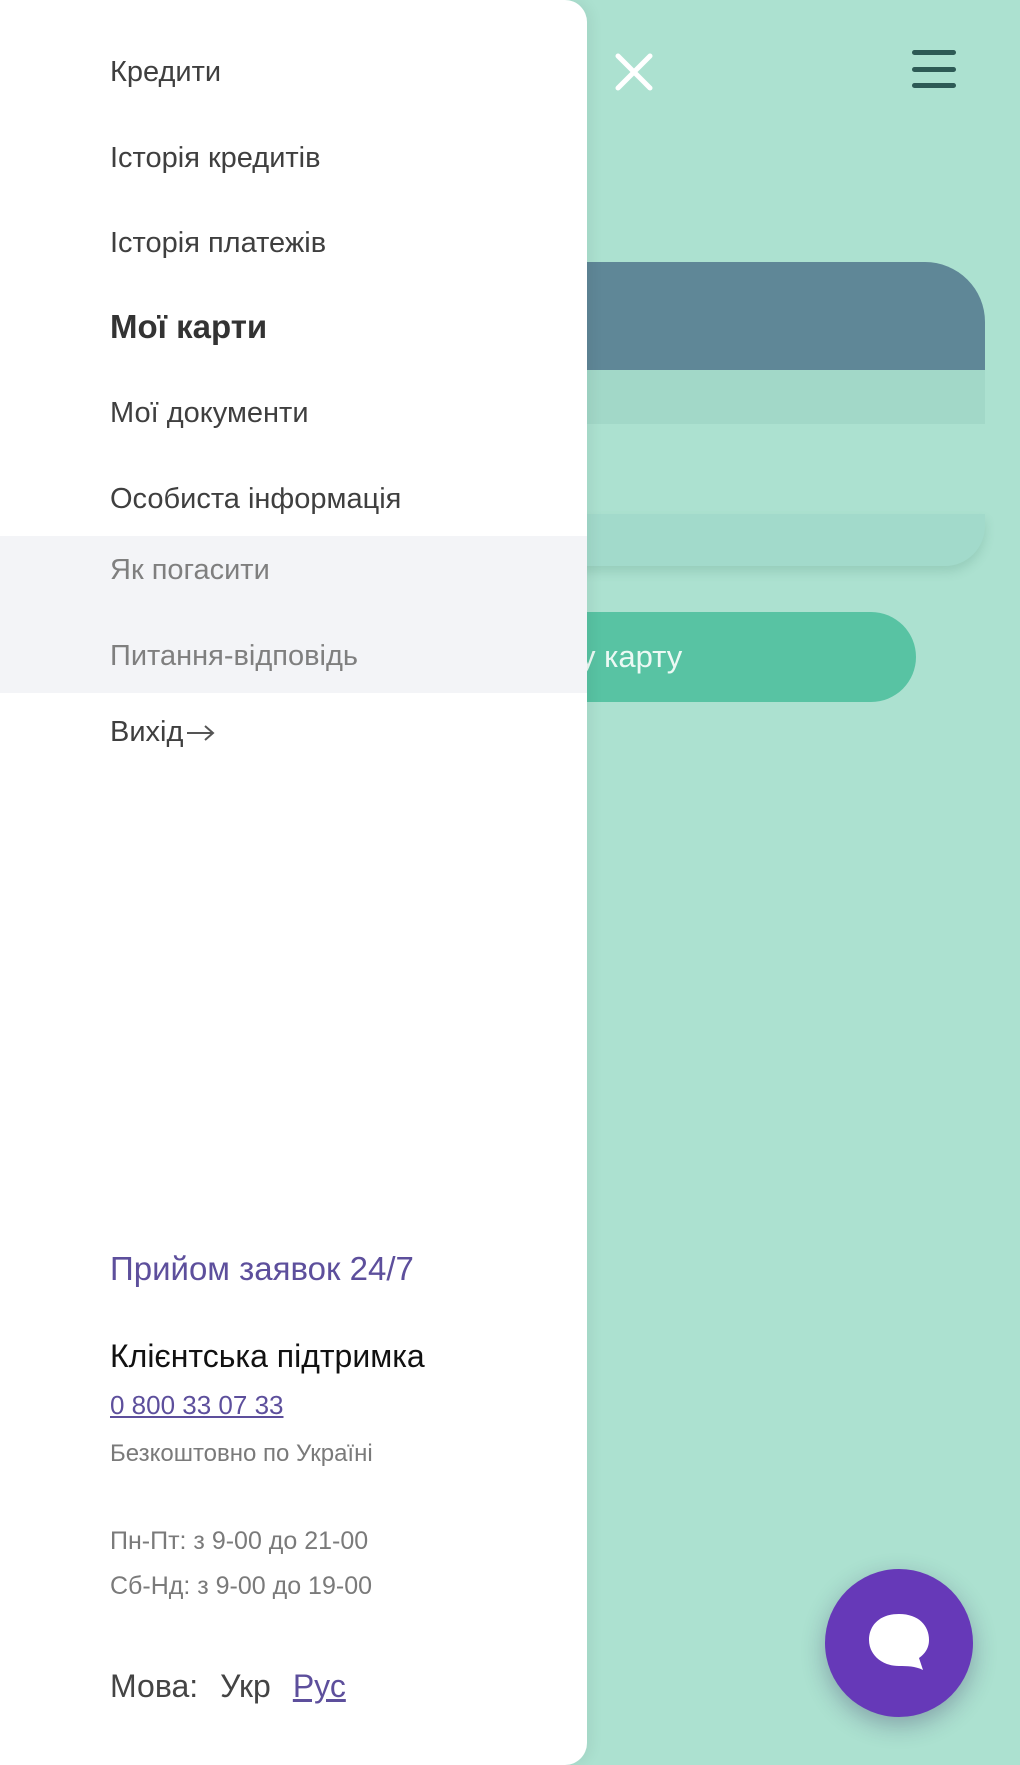 The width and height of the screenshot is (1020, 1765). Describe the element at coordinates (234, 656) in the screenshot. I see `menu-item-faq: Питання-відповідь` at that location.